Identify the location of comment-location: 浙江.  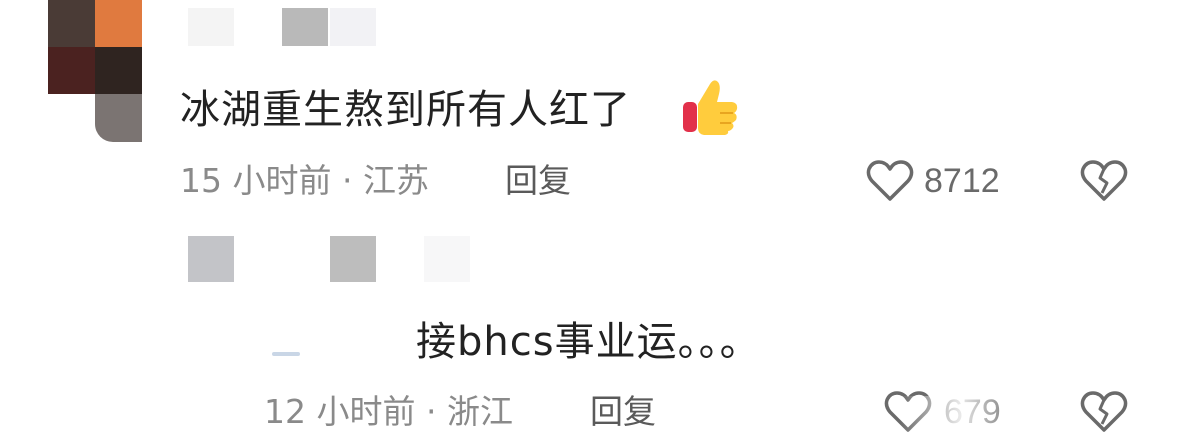
(479, 411).